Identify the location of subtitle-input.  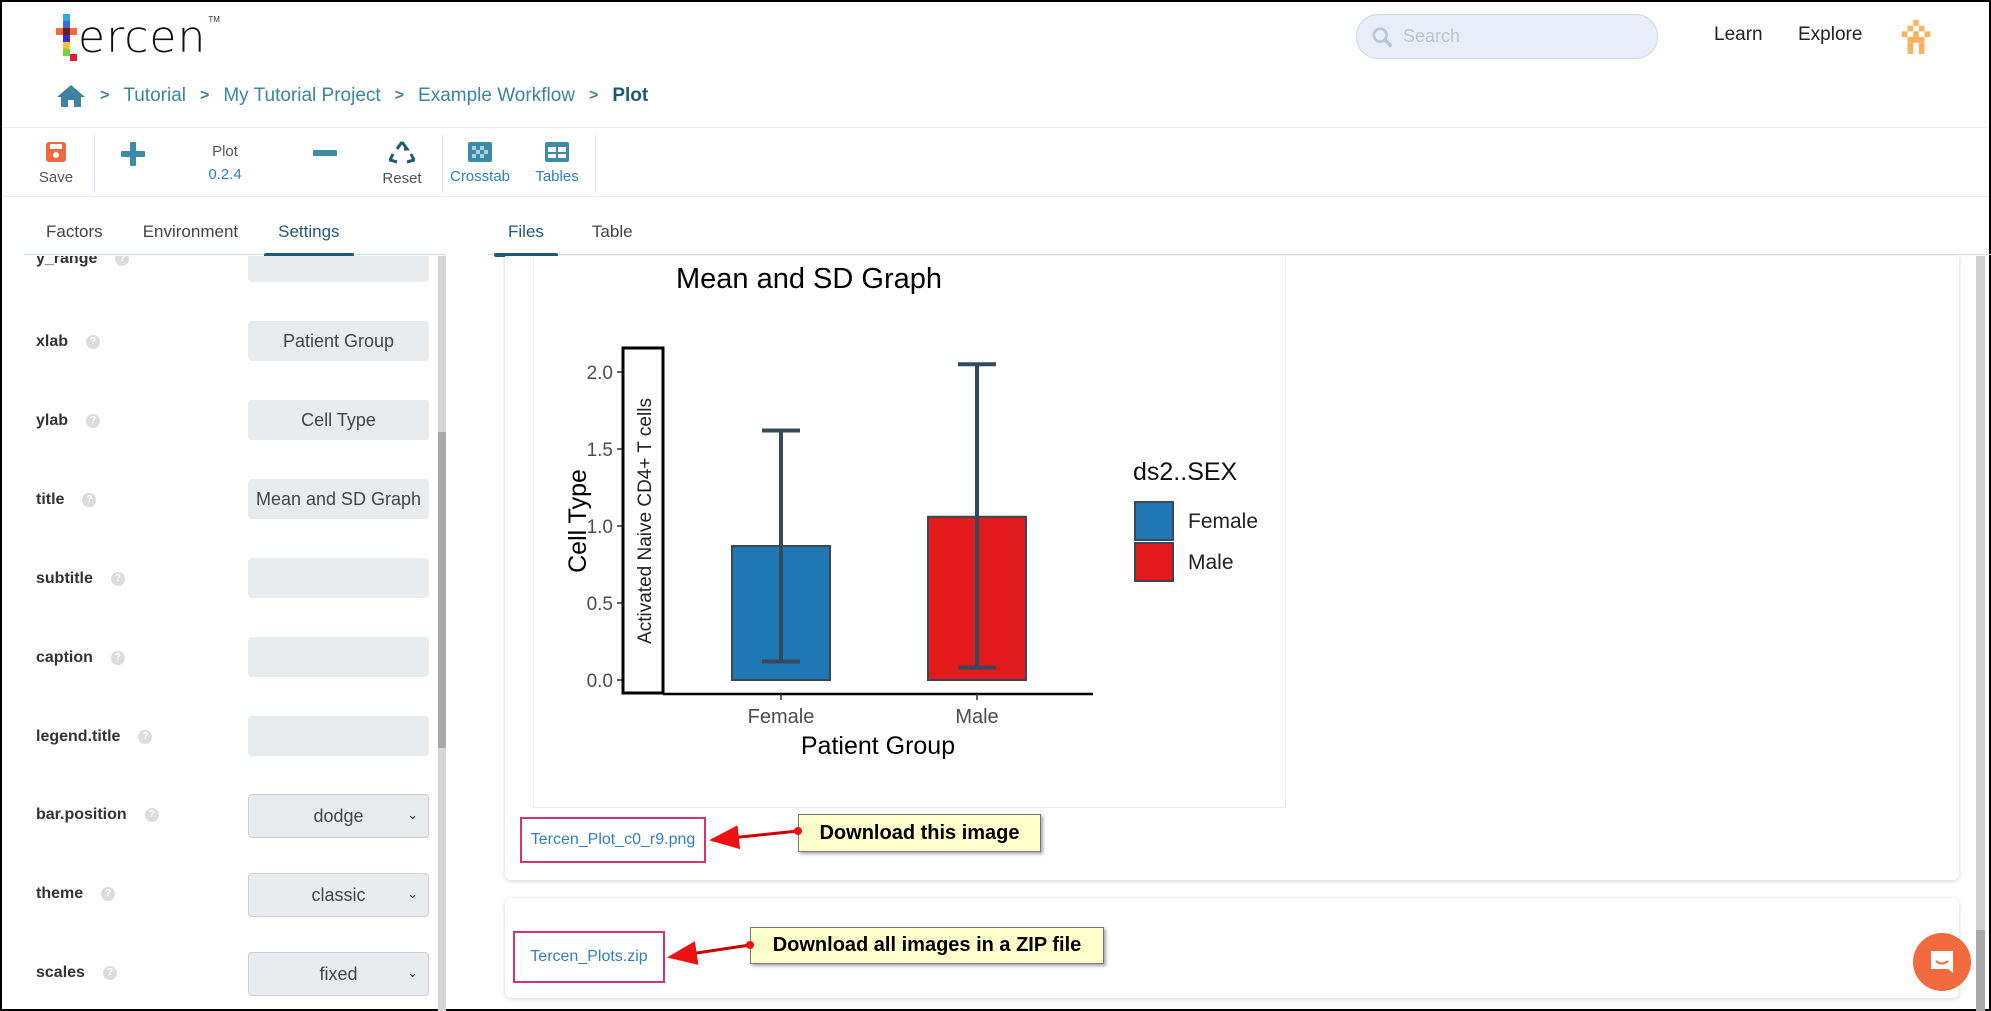
(338, 578).